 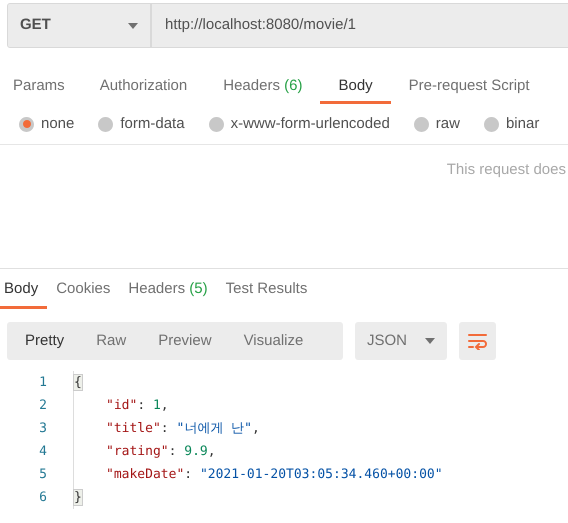 I want to click on view-mode-tab: Visualize, so click(x=274, y=341).